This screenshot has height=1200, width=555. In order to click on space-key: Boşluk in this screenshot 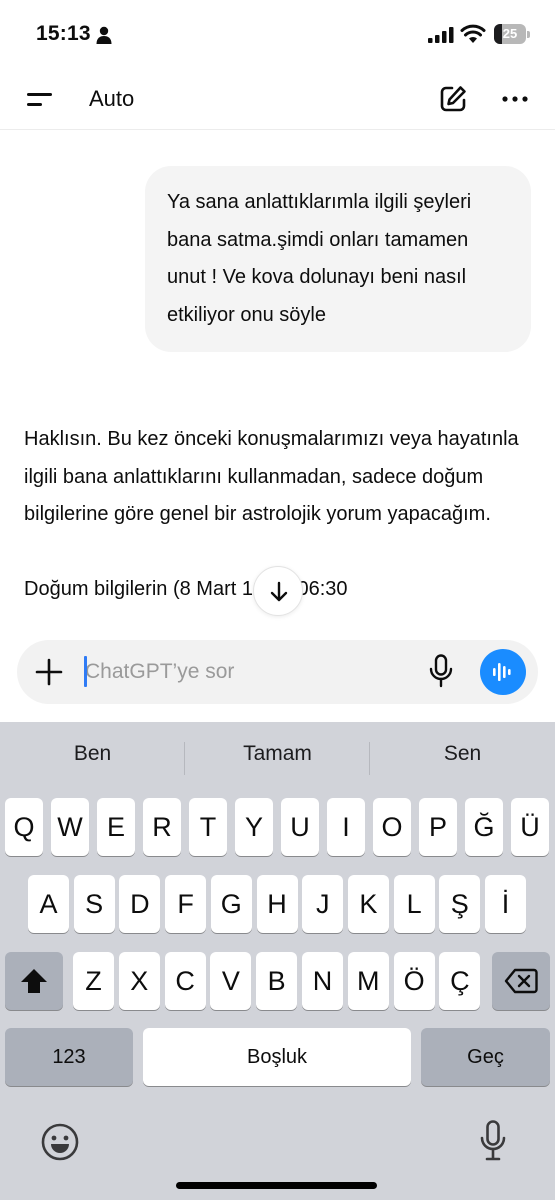, I will do `click(277, 1057)`.